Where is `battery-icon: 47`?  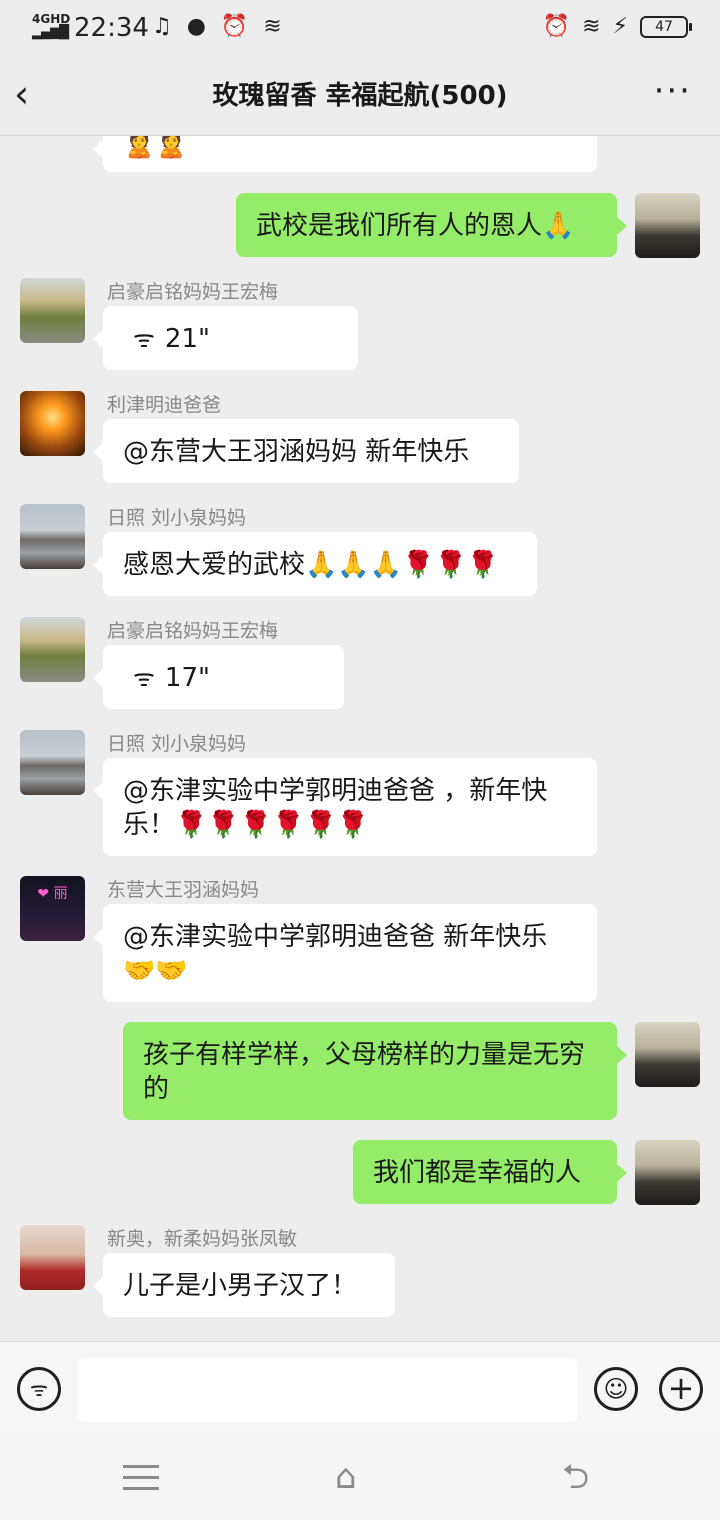 battery-icon: 47 is located at coordinates (666, 27).